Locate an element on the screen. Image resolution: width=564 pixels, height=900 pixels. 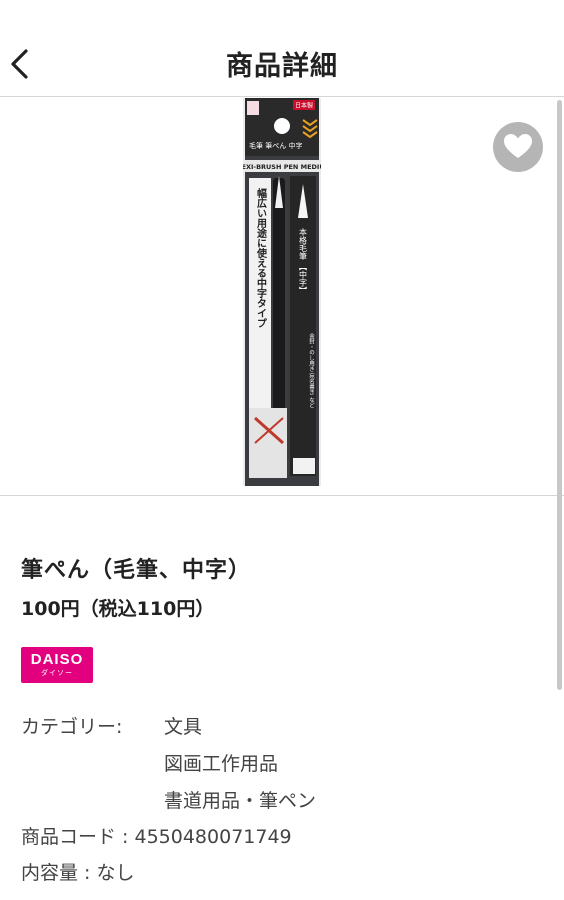
package-band: FLEXI-BRUSH PEN MEDIUM is located at coordinates (282, 167).